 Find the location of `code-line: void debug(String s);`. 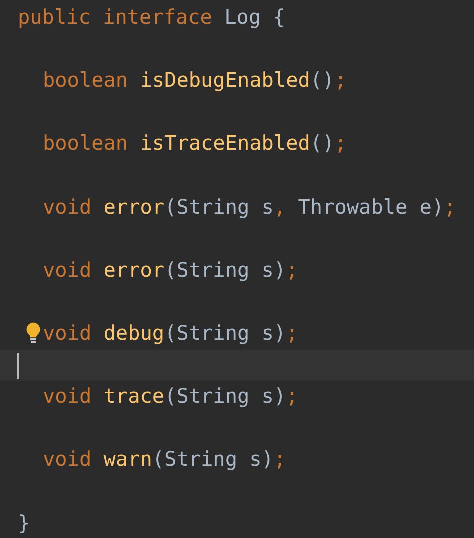

code-line: void debug(String s); is located at coordinates (170, 333).